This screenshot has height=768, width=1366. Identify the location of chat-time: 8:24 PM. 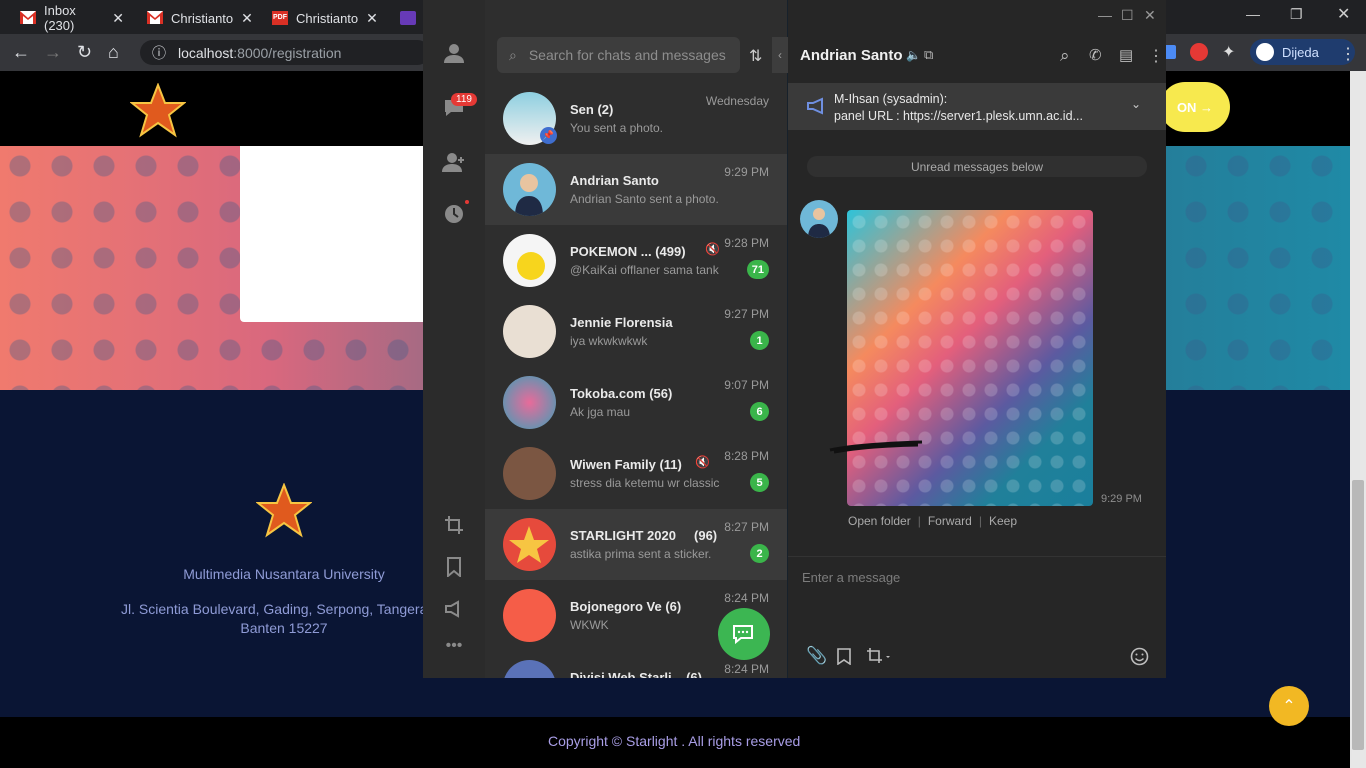
(746, 598).